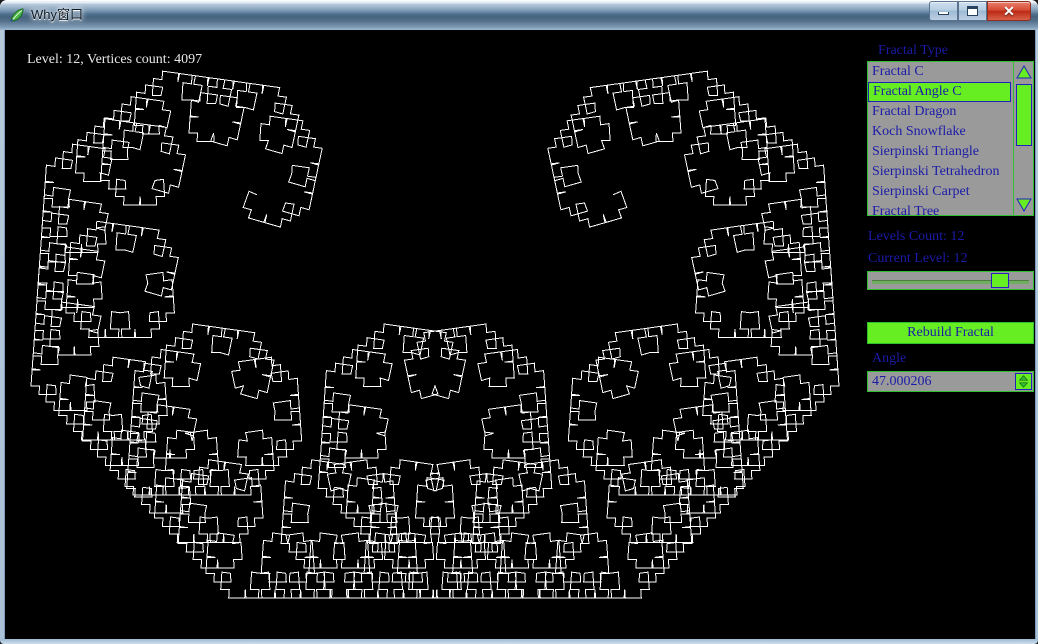  I want to click on maximize-icon, so click(972, 11).